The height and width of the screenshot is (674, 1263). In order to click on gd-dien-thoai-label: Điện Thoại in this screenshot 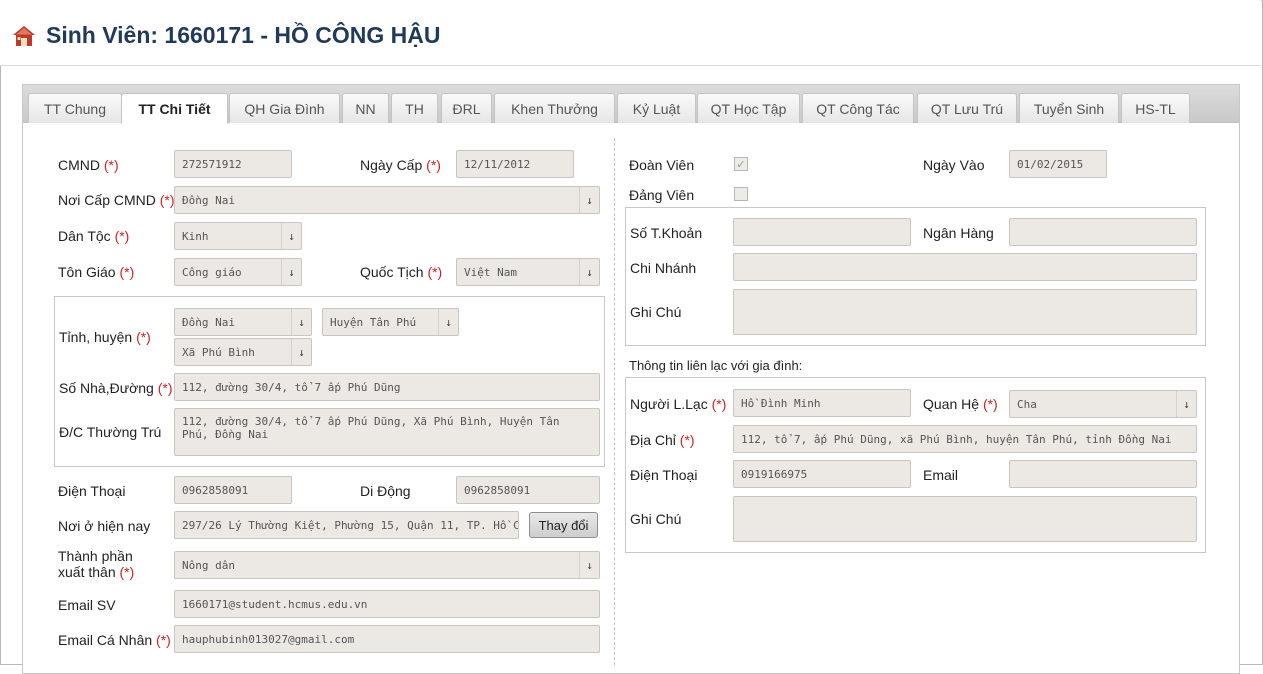, I will do `click(664, 475)`.